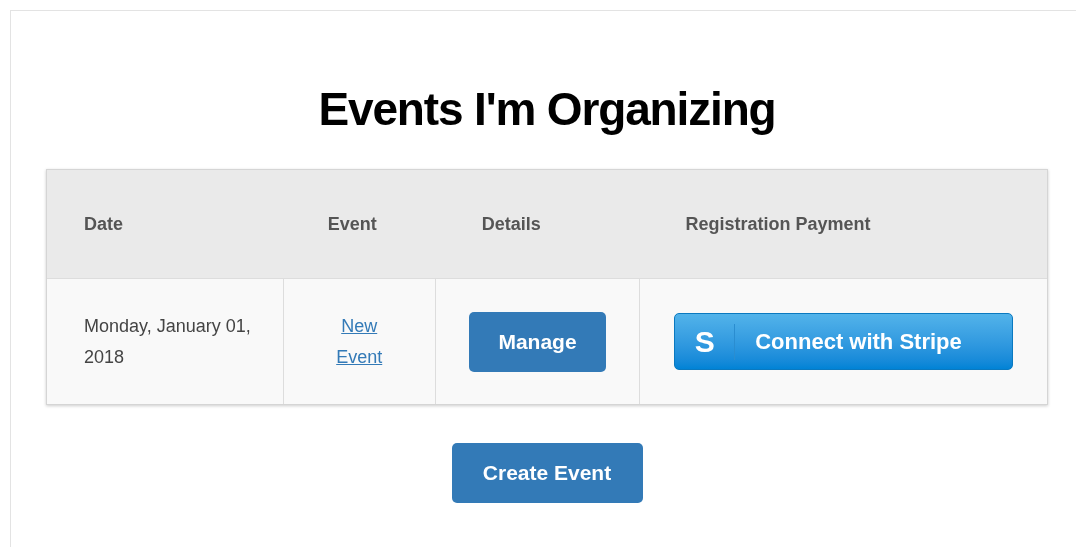 This screenshot has height=547, width=1076. Describe the element at coordinates (547, 473) in the screenshot. I see `create-event-button: Create Event` at that location.